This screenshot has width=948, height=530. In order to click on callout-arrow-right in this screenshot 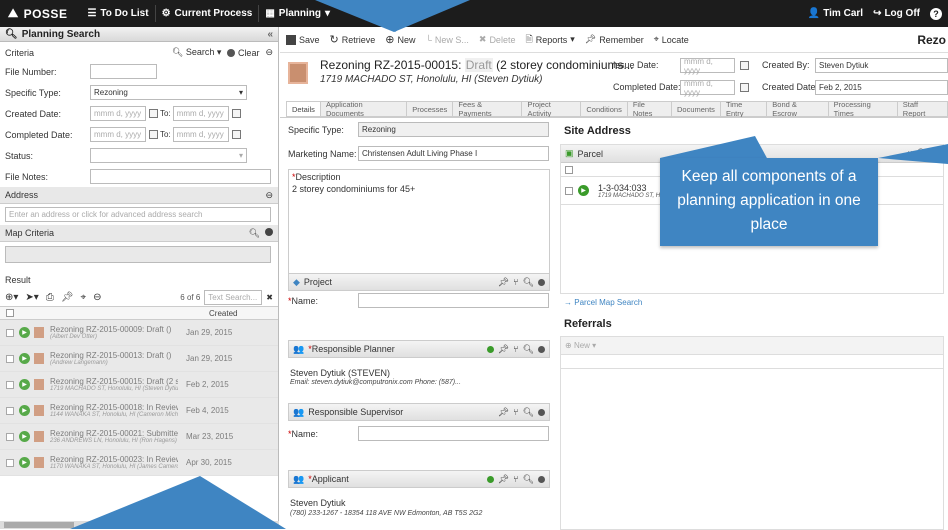, I will do `click(913, 154)`.